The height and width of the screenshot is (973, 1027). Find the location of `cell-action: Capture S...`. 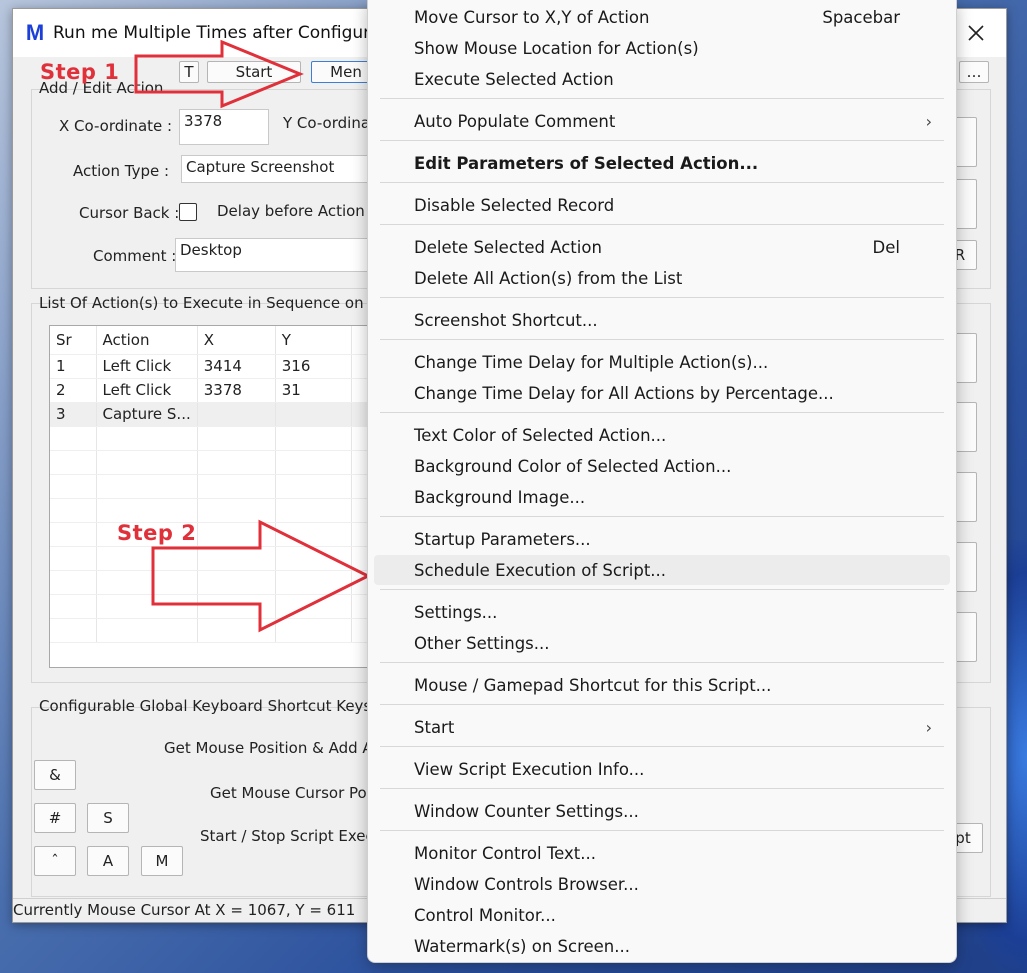

cell-action: Capture S... is located at coordinates (147, 414).